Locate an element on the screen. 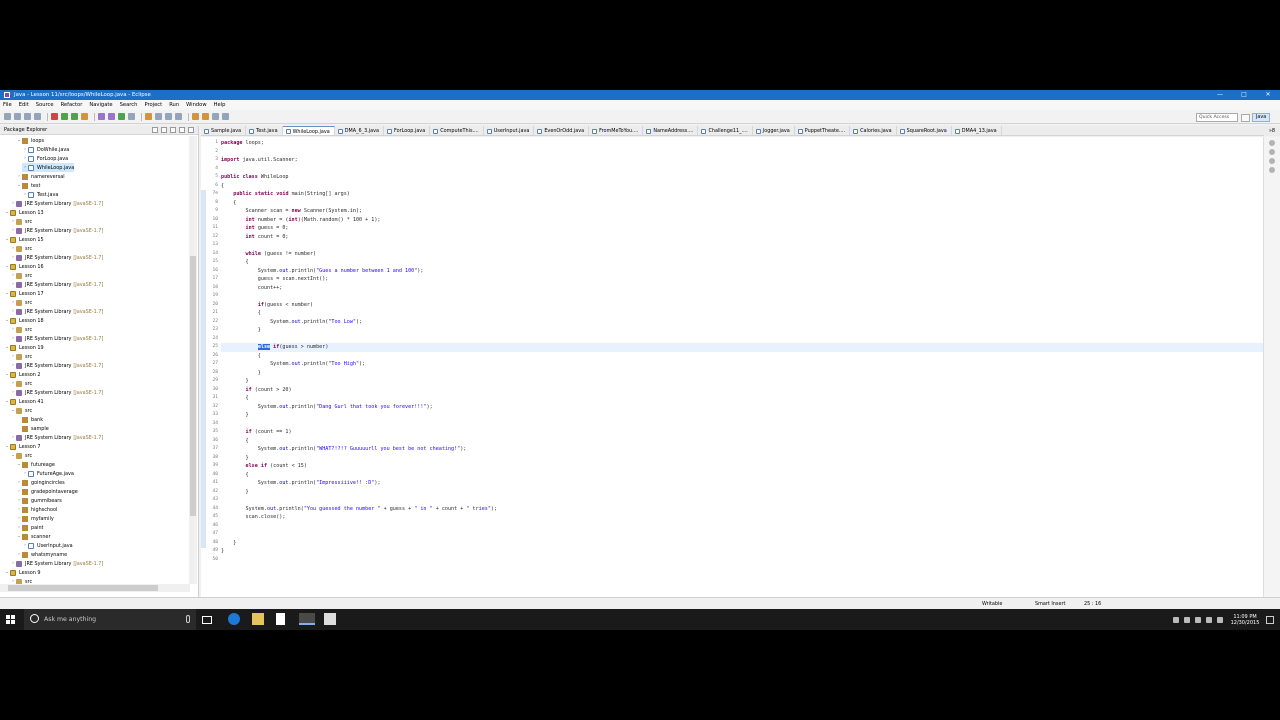 This screenshot has width=1280, height=720. code-line: if(guess < number) is located at coordinates (267, 305).